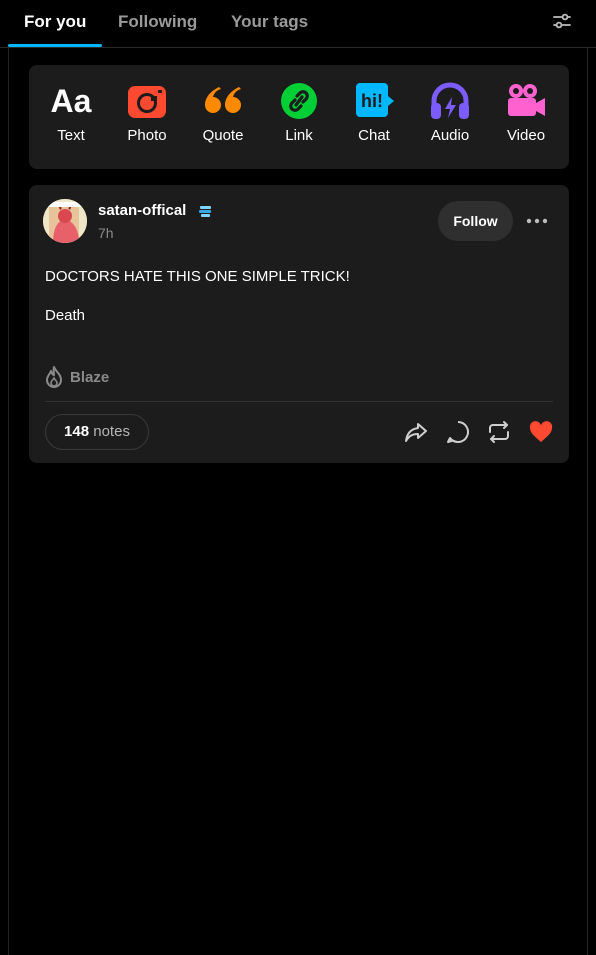  Describe the element at coordinates (223, 135) in the screenshot. I see `post-type-label: Quote` at that location.